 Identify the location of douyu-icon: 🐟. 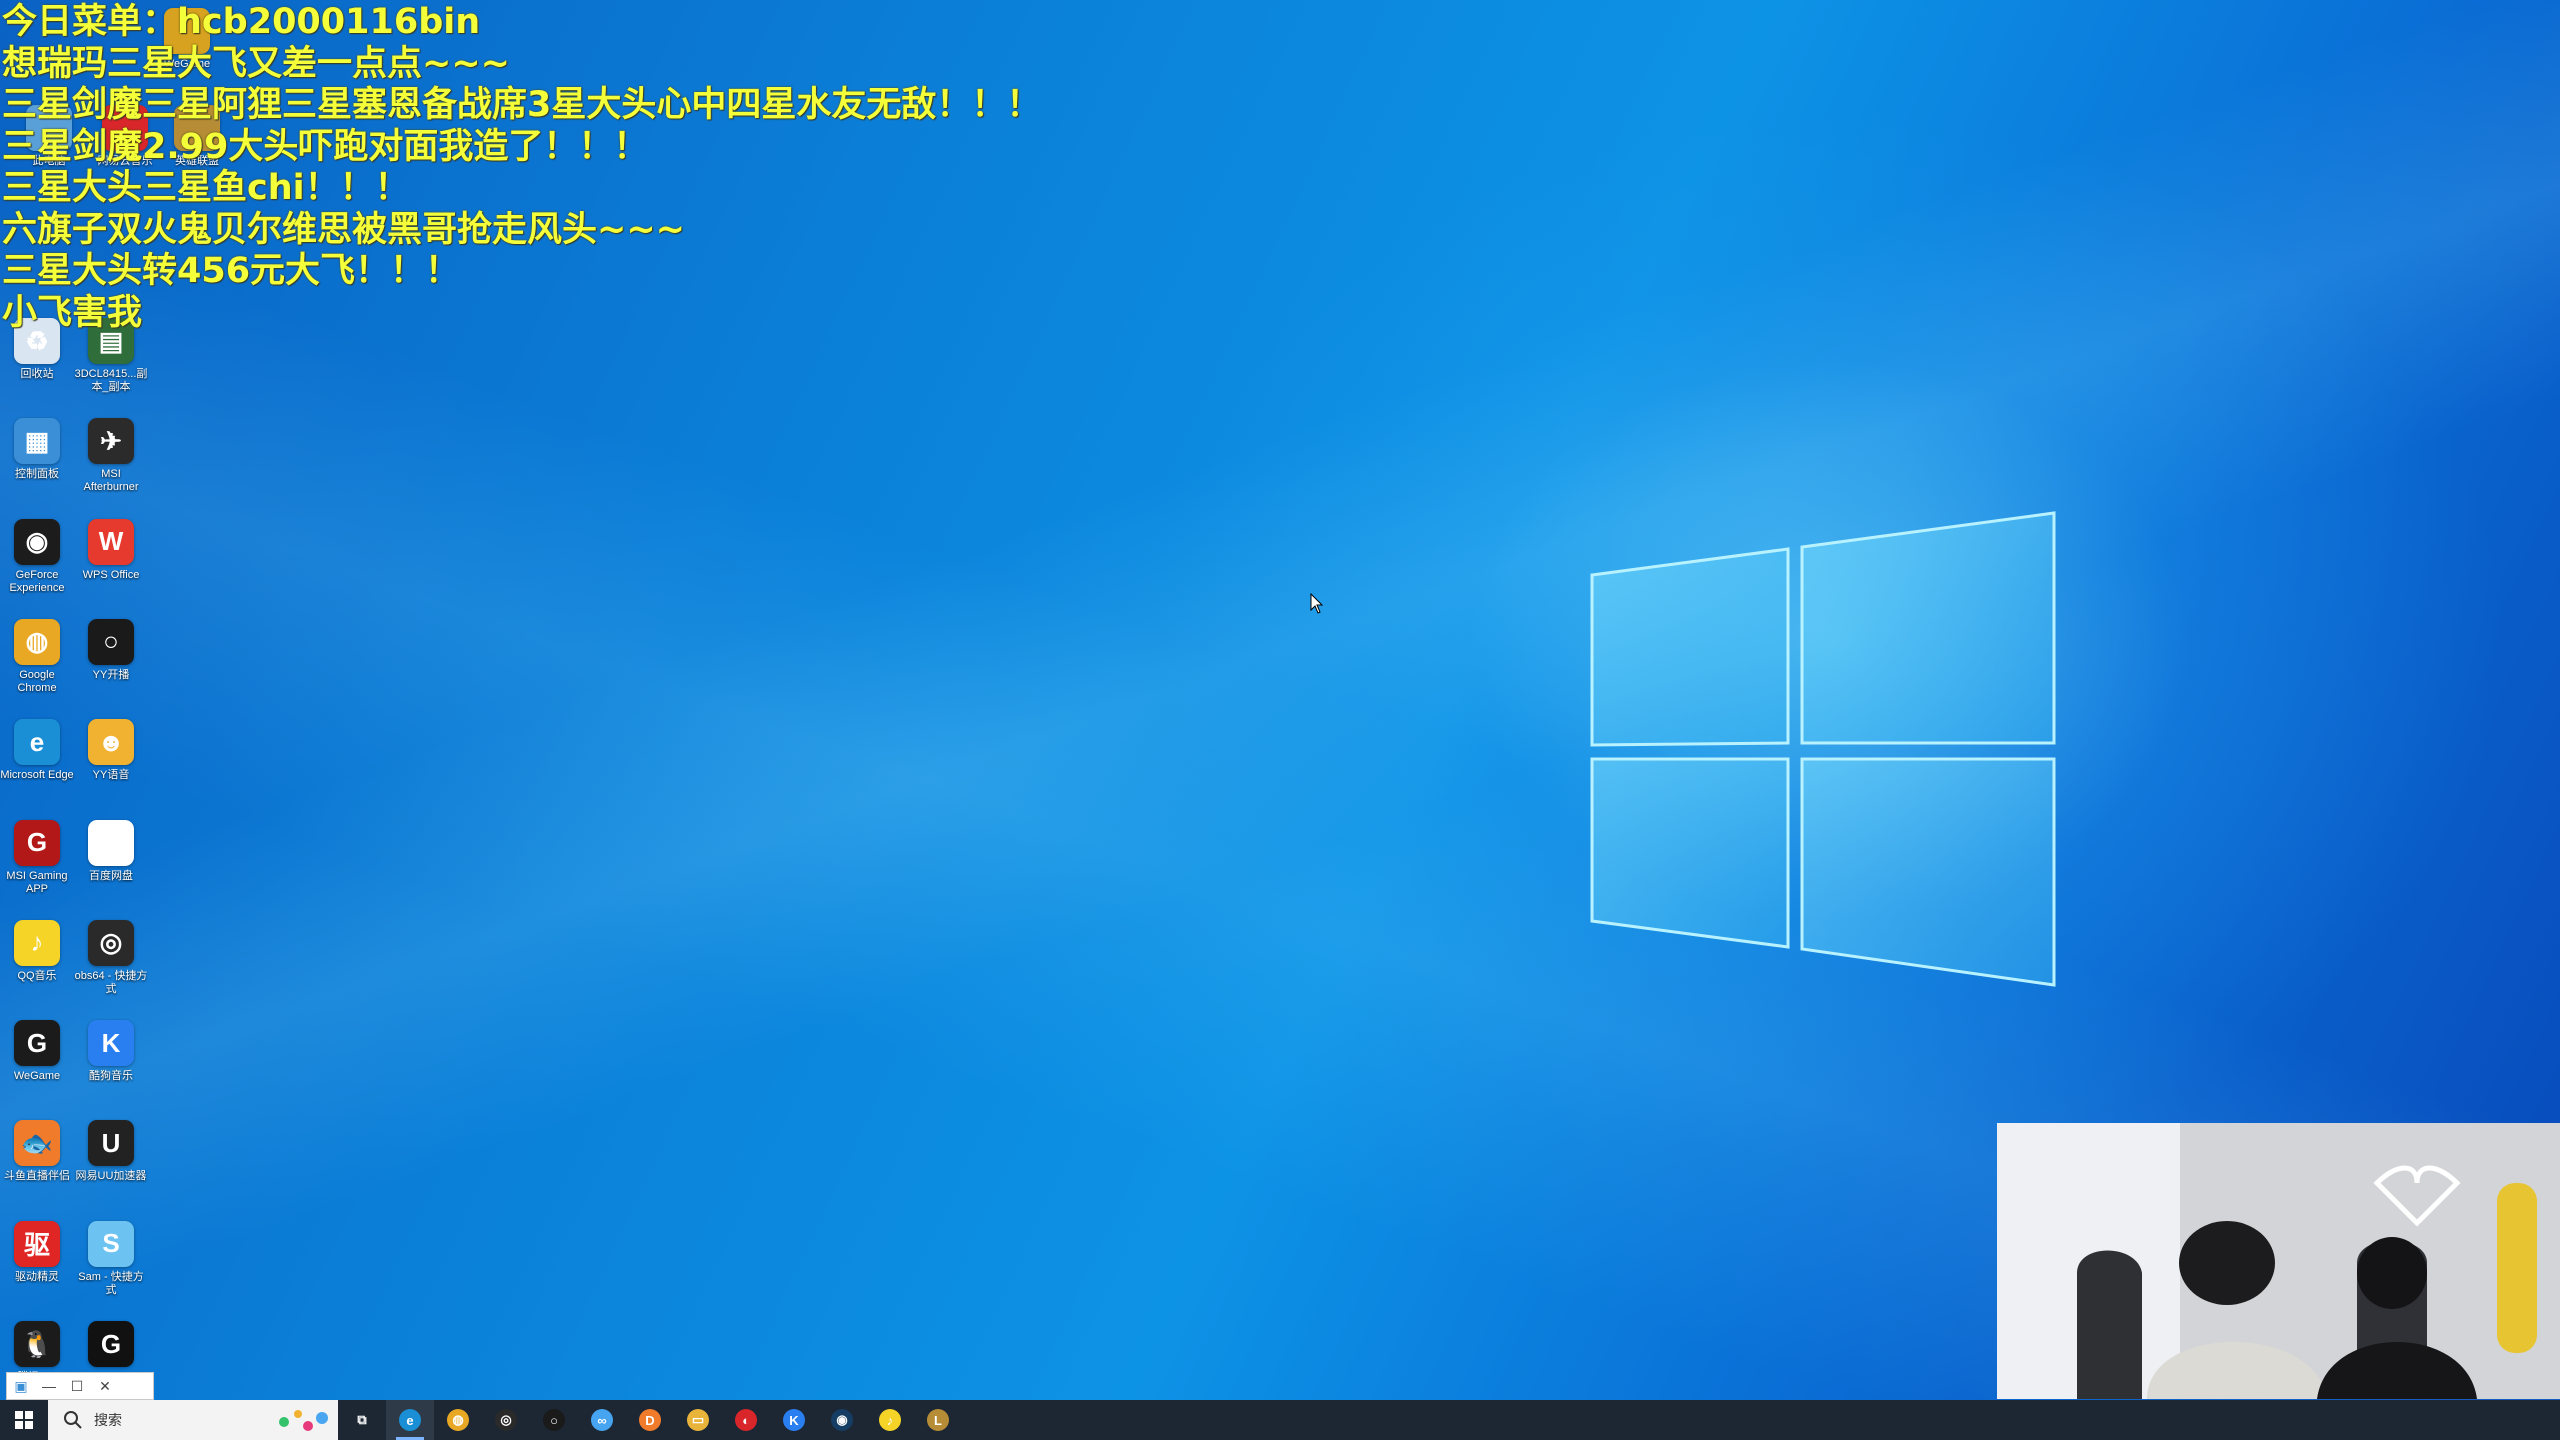
(37, 1143).